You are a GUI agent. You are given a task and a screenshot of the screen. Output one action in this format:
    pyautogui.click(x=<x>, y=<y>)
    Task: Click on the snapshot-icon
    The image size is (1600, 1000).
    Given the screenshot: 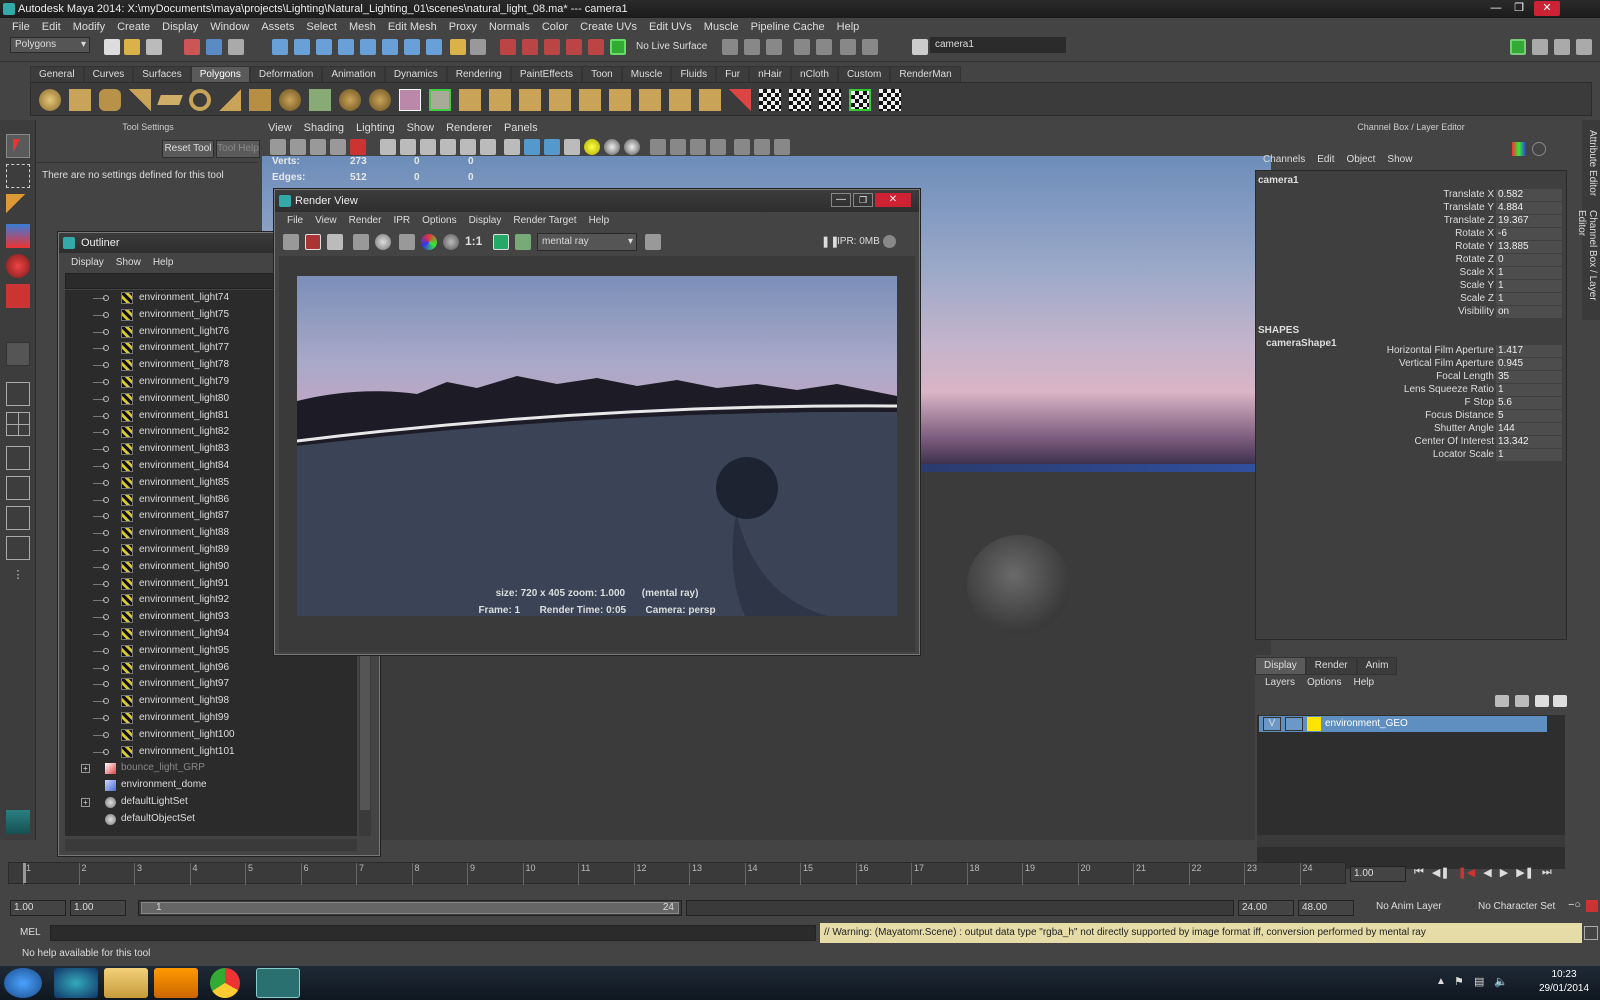 What is the action you would take?
    pyautogui.click(x=335, y=242)
    